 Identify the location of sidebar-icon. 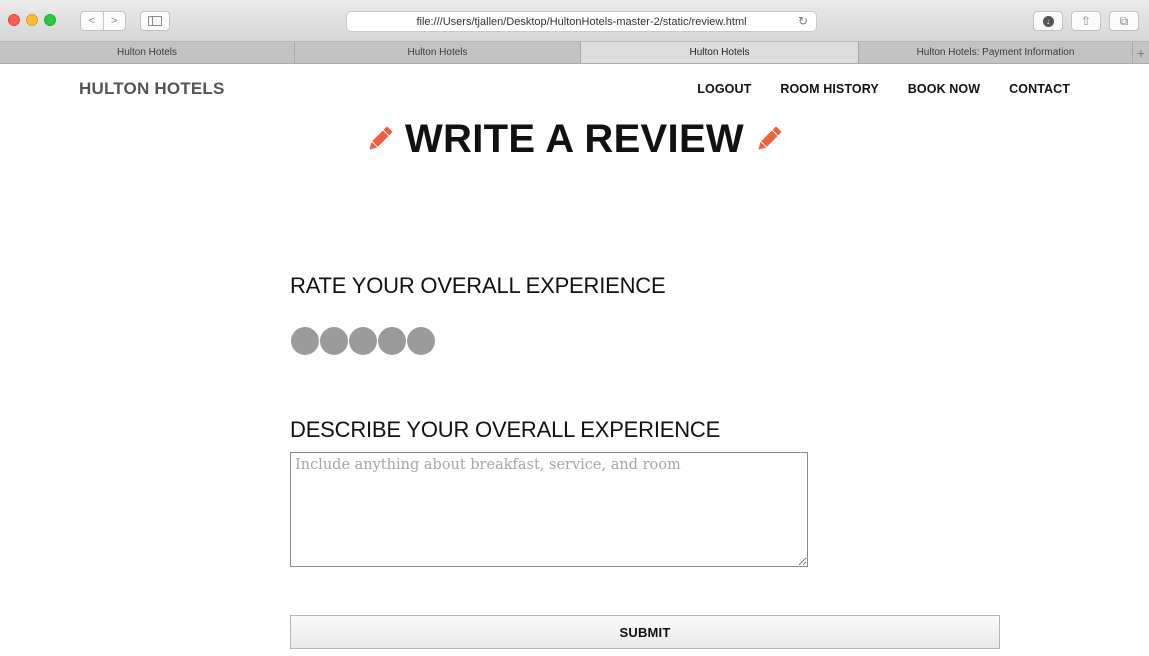
(155, 21).